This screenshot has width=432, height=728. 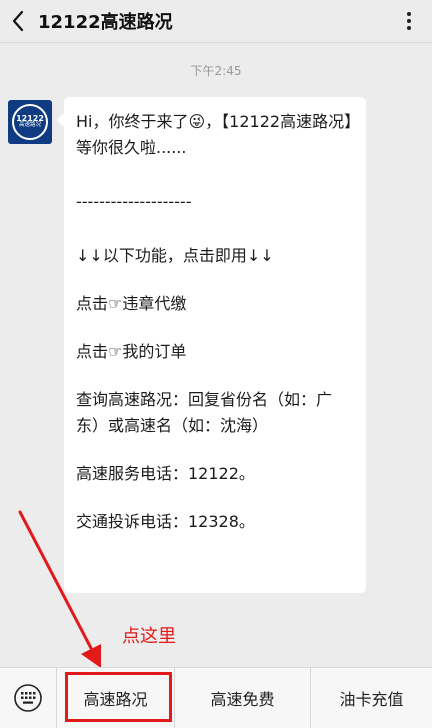 I want to click on avatar-logo: 12122 高速路况, so click(x=30, y=122).